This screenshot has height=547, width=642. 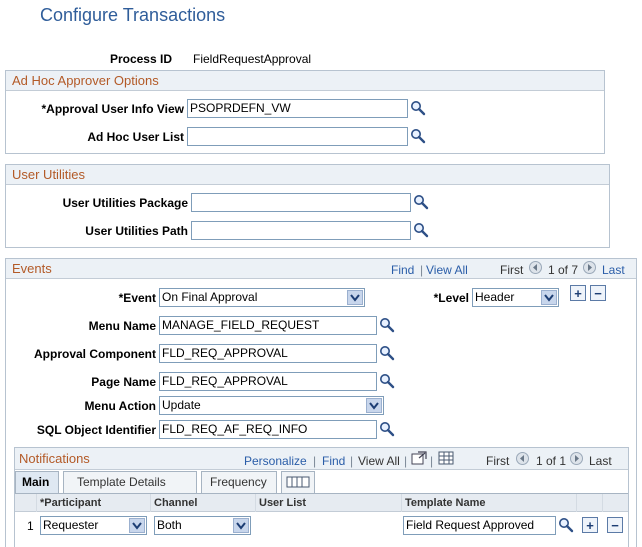 What do you see at coordinates (307, 175) in the screenshot?
I see `user-utilities-header: User Utilities` at bounding box center [307, 175].